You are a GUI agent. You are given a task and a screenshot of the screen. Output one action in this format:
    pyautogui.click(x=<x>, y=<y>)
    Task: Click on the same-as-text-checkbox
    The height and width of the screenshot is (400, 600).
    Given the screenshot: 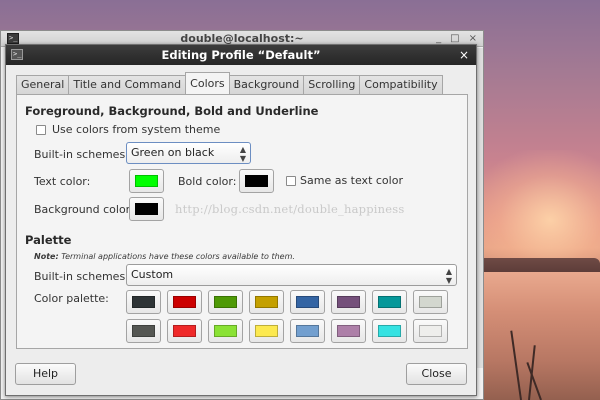 What is the action you would take?
    pyautogui.click(x=291, y=181)
    